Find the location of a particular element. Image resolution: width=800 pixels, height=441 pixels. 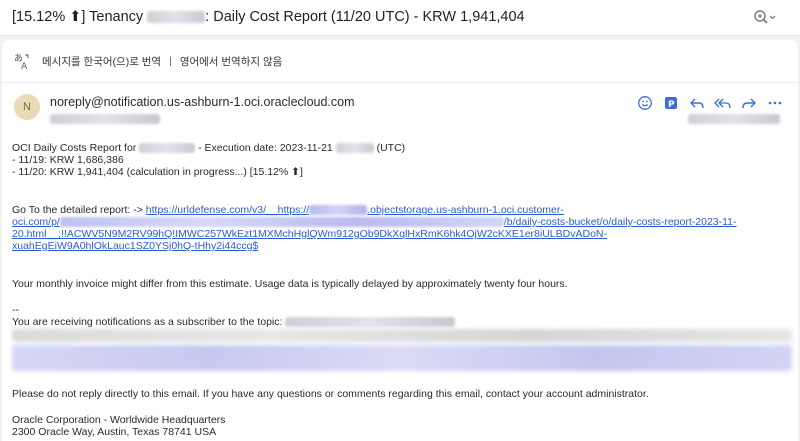

company-address: 2300 Oracle Way, Austin, Texas 78741 USA is located at coordinates (114, 432).